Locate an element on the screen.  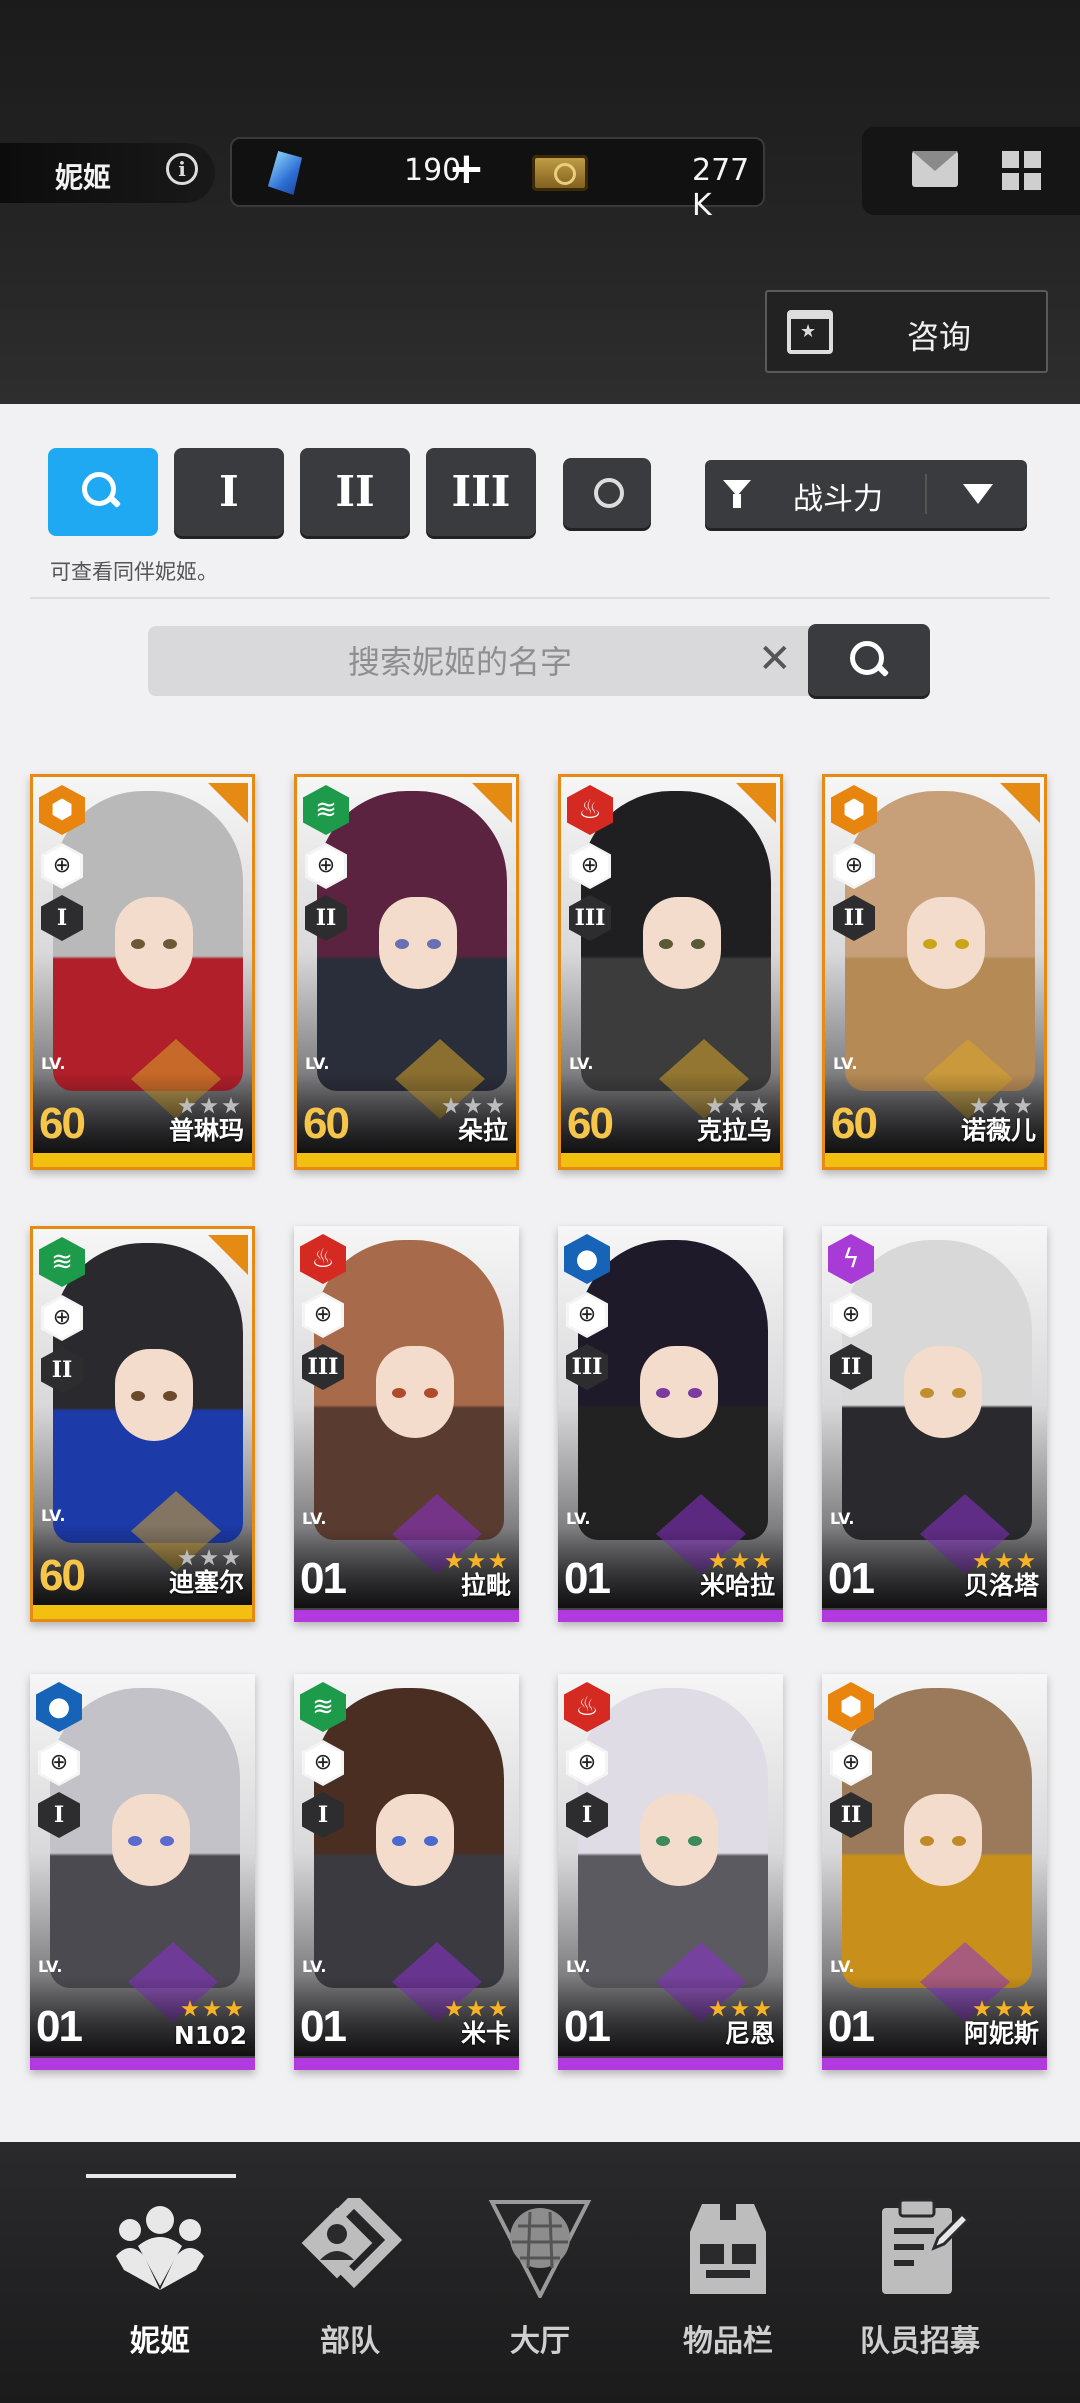
nav-item-inventory: 物品栏 is located at coordinates (728, 2272).